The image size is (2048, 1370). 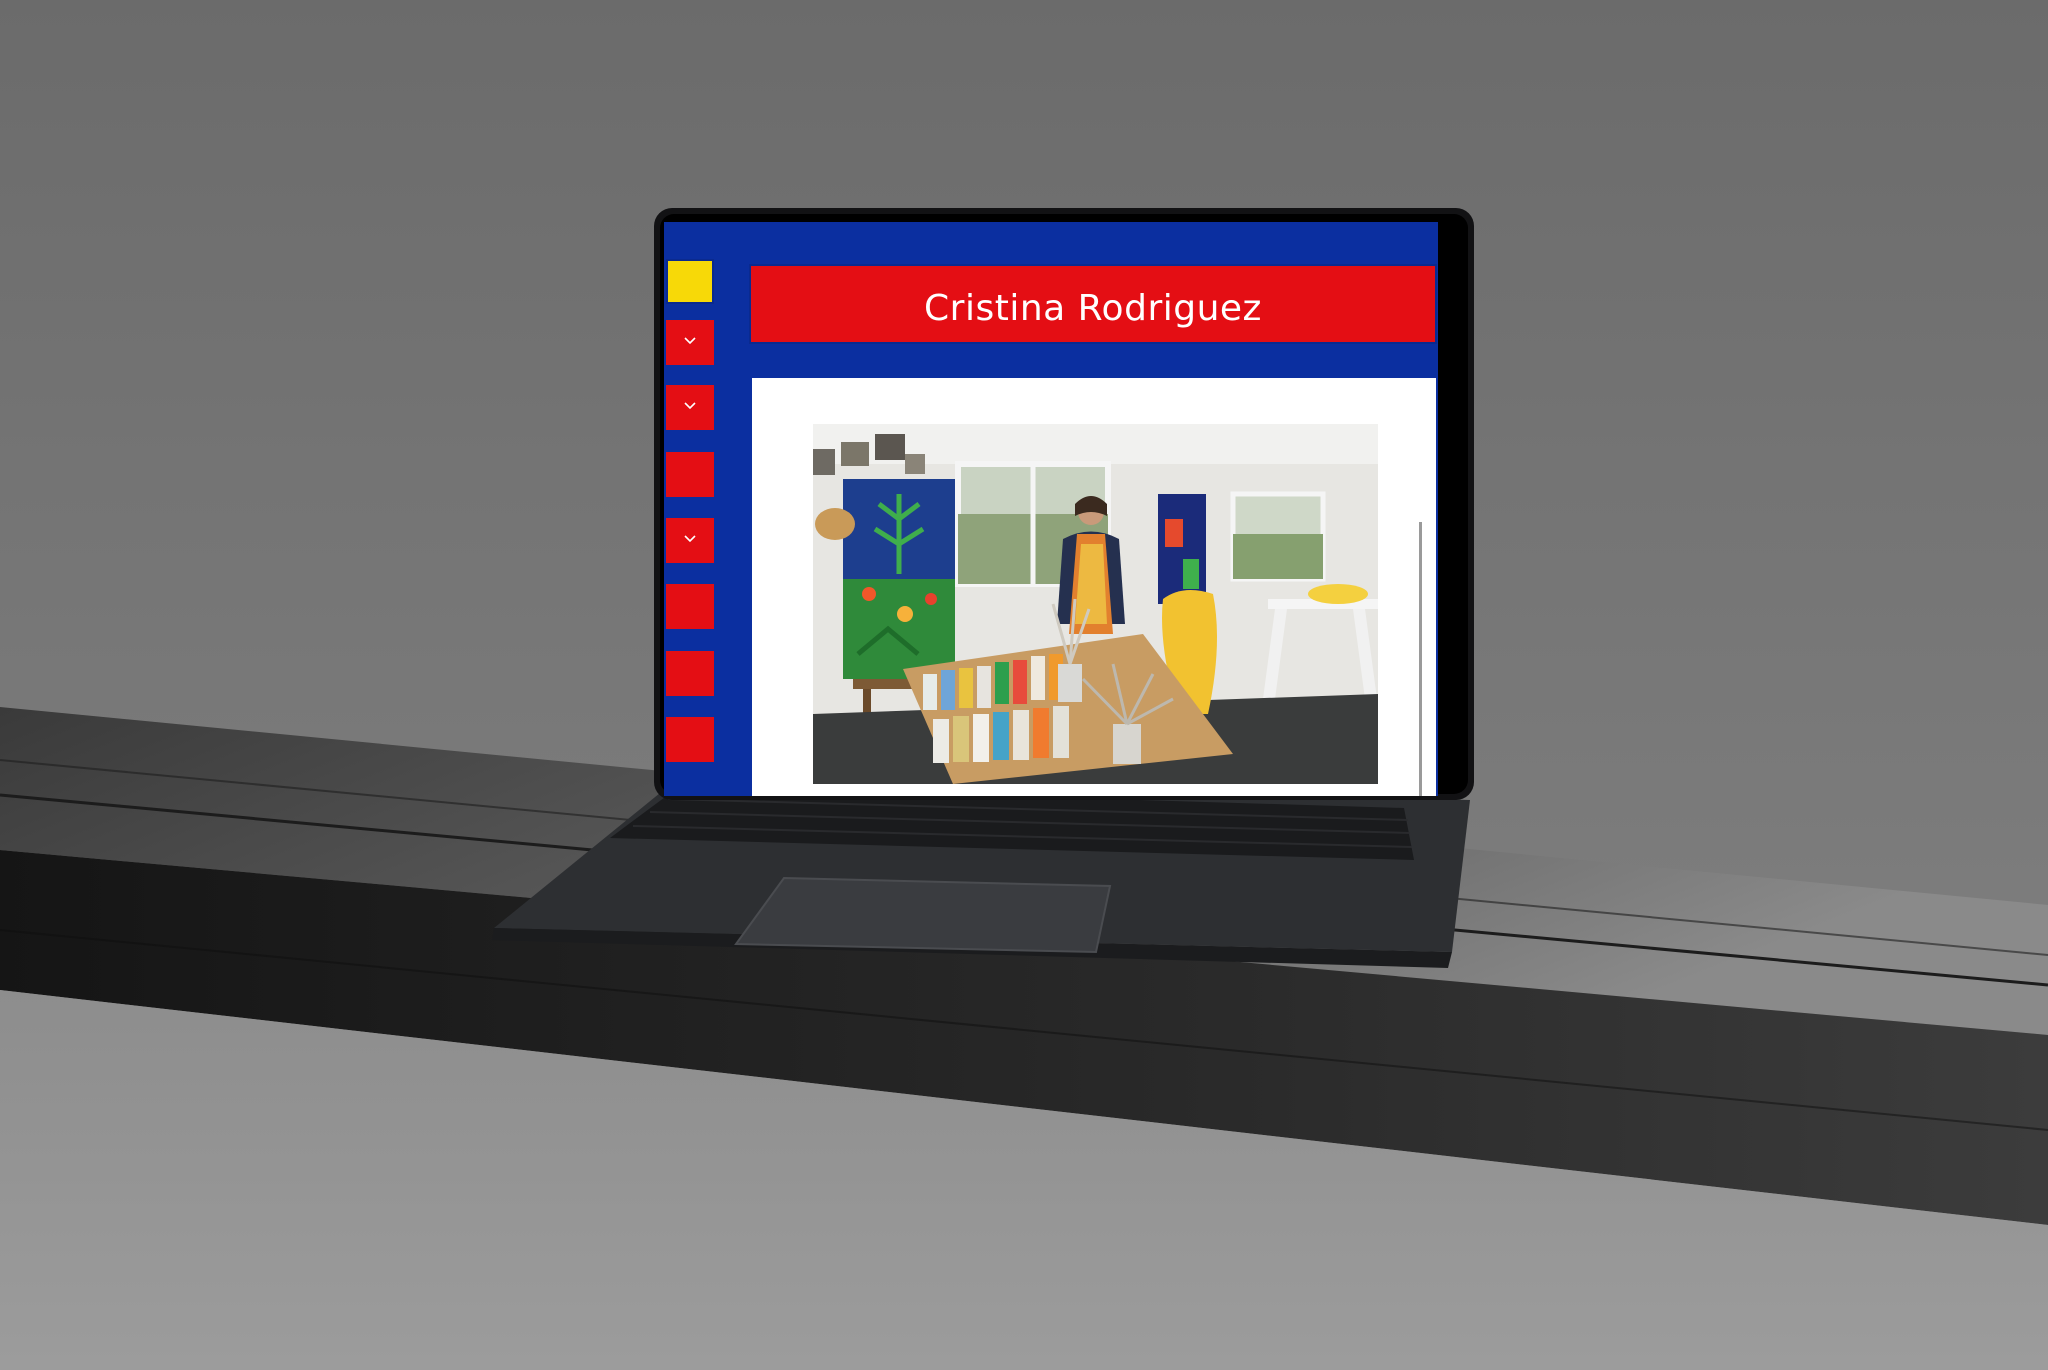 I want to click on artist-studio-photo, so click(x=1095, y=604).